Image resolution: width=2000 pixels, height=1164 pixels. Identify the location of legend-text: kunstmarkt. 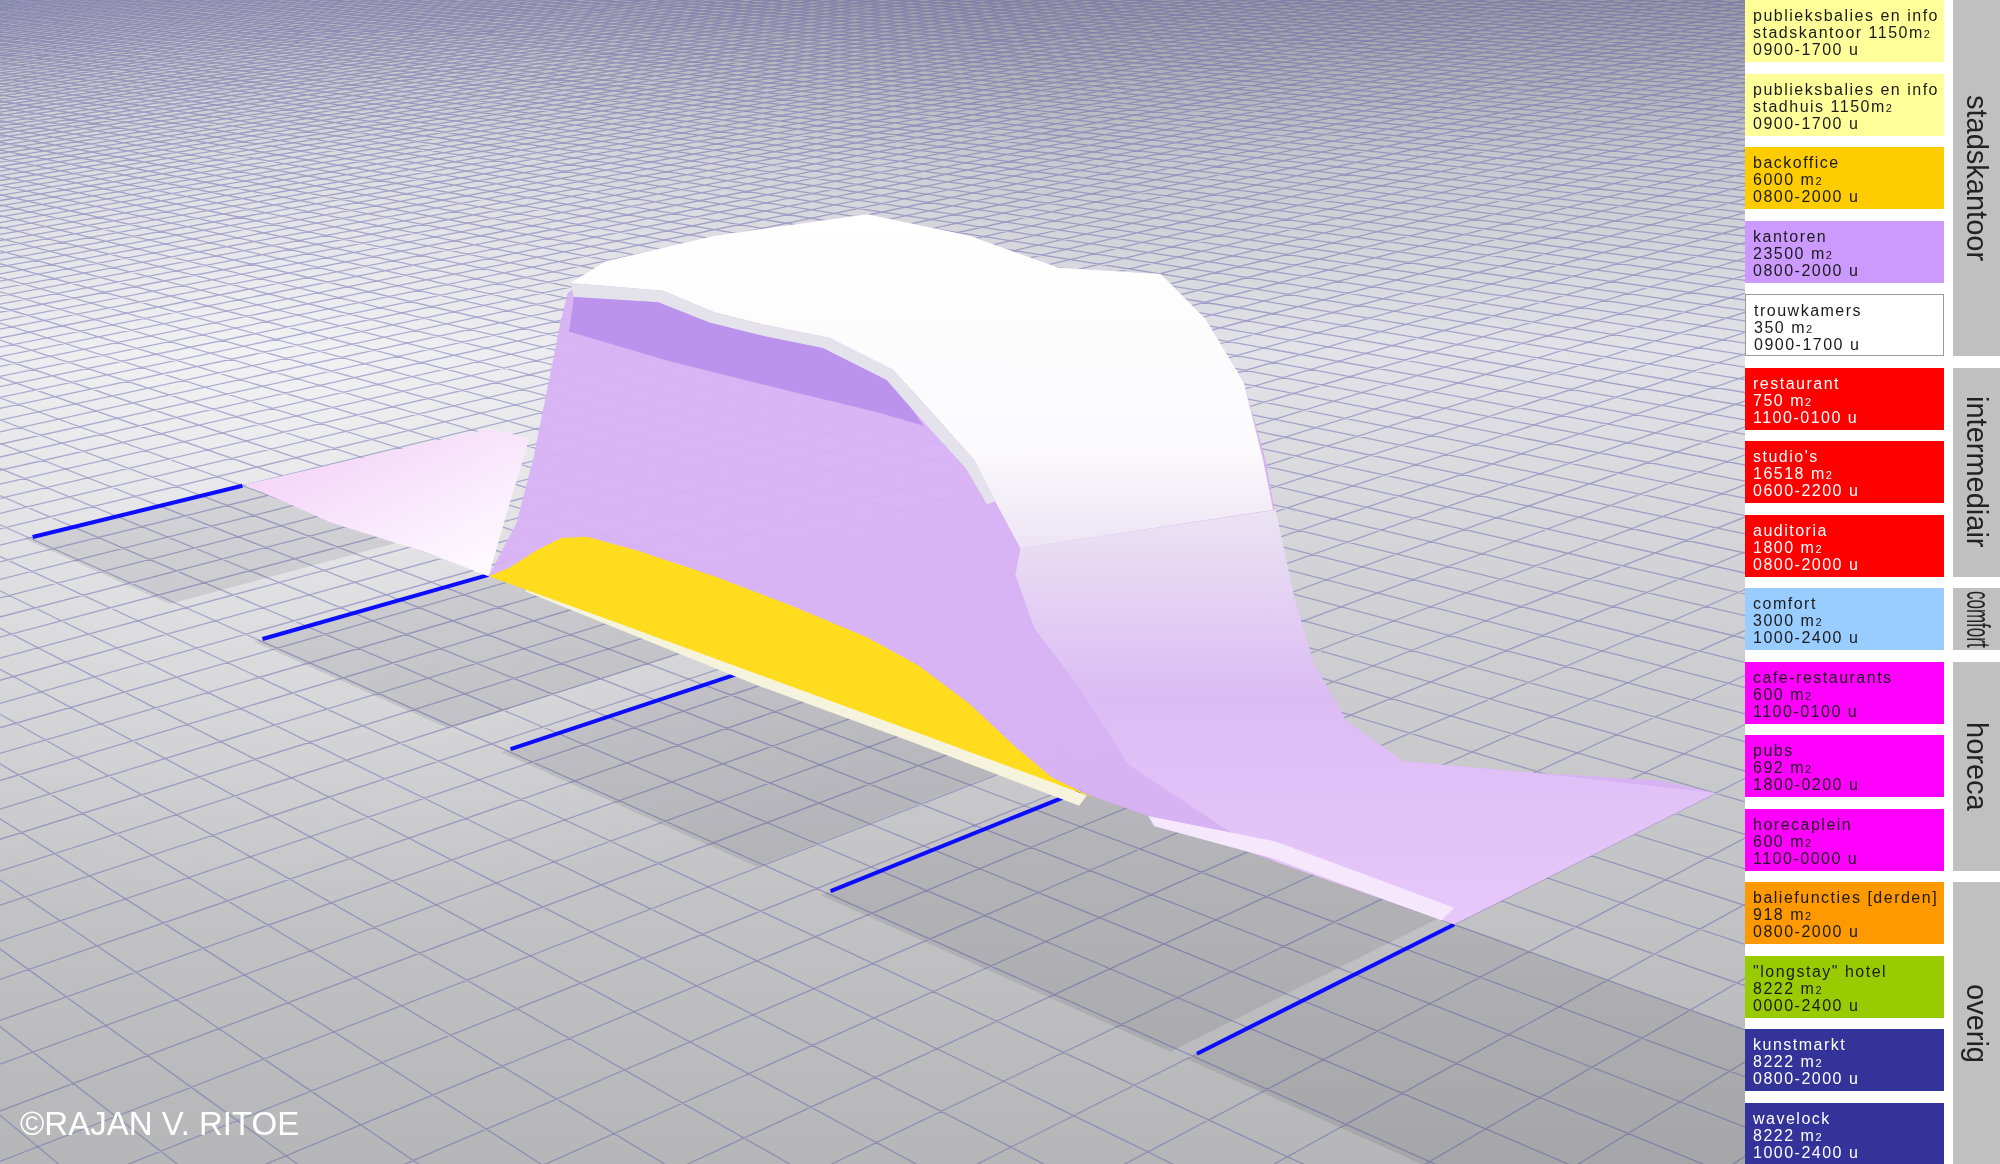
(1800, 1044).